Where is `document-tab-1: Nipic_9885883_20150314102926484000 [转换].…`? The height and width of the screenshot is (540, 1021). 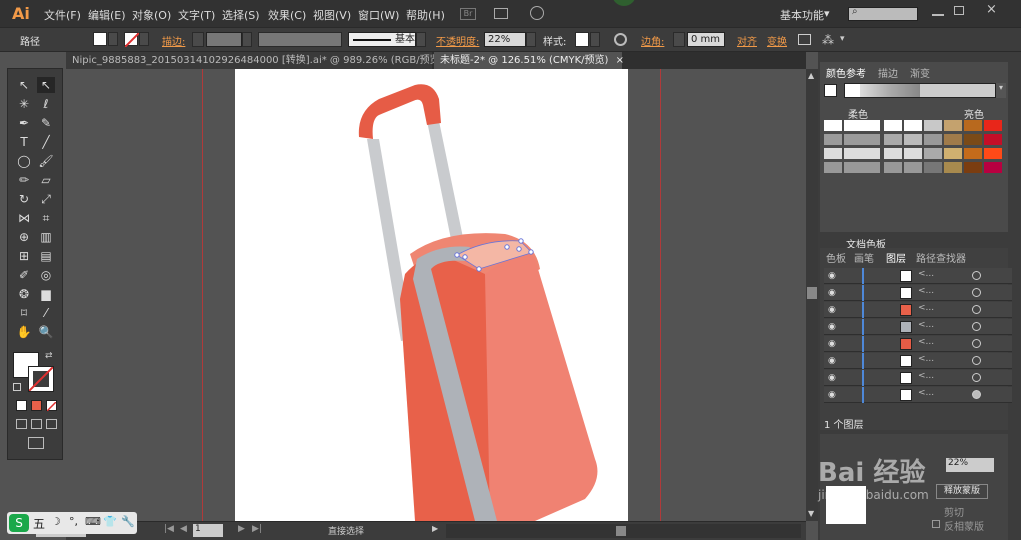 document-tab-1: Nipic_9885883_20150314102926484000 [转换].… is located at coordinates (262, 60).